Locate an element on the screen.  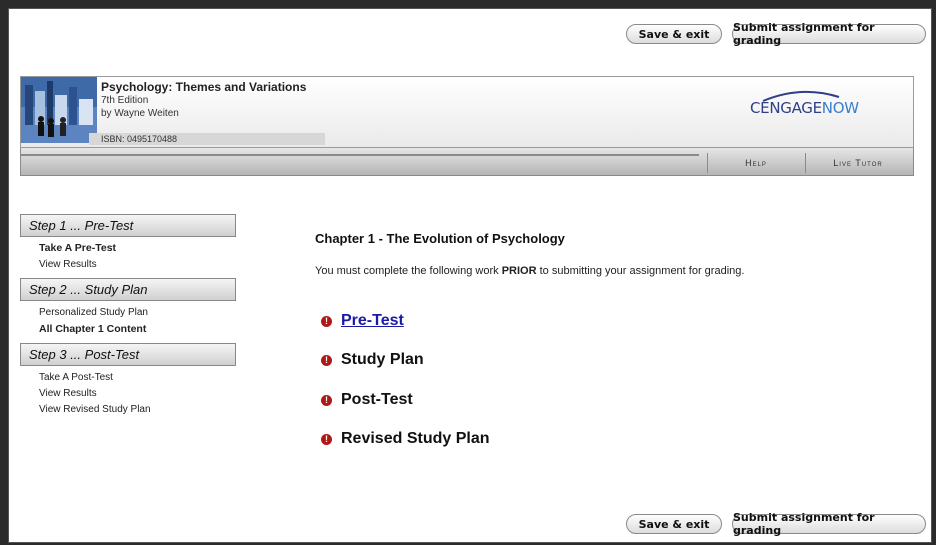
book-cover-image is located at coordinates (59, 110).